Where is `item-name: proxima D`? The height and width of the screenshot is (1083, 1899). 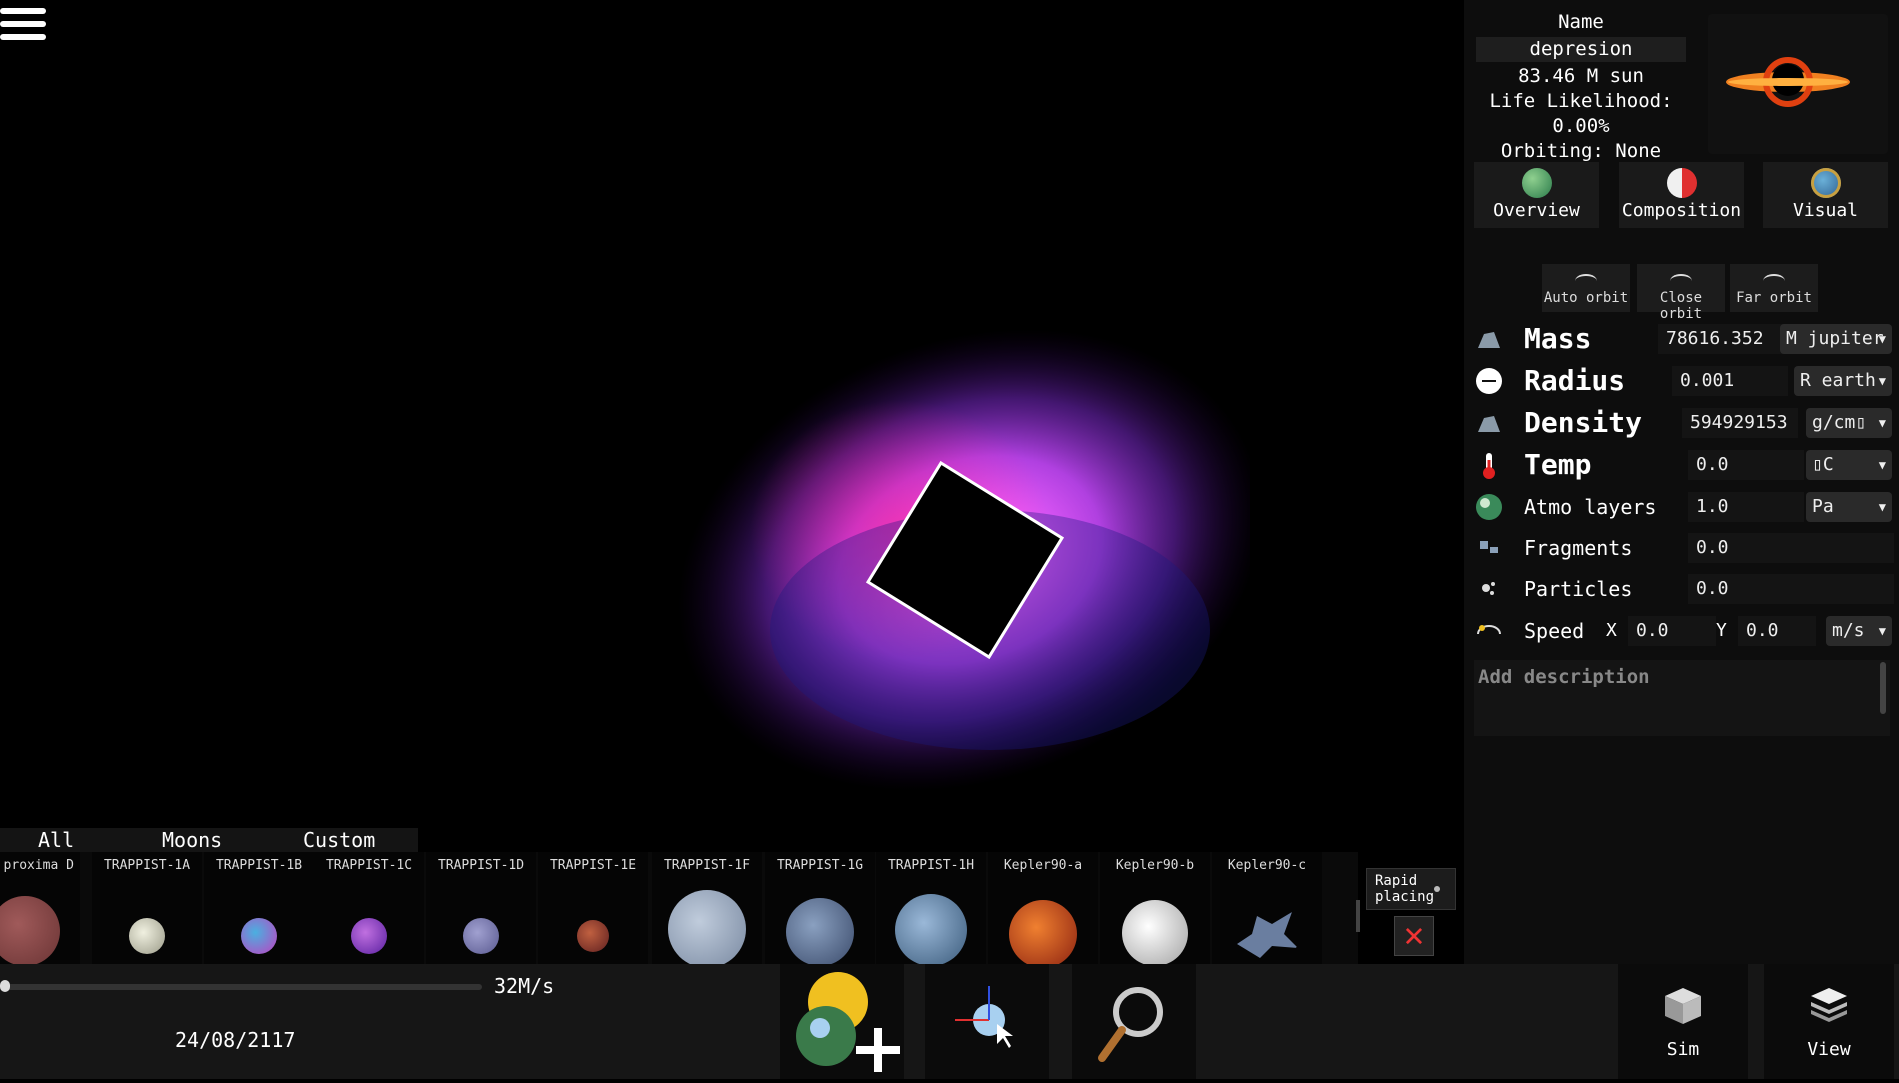
item-name: proxima D is located at coordinates (38, 865).